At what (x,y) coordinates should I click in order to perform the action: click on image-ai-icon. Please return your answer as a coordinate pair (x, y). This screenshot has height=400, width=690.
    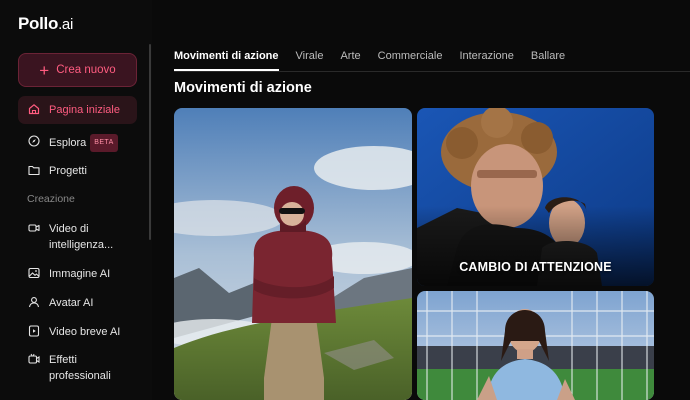
    Looking at the image, I should click on (34, 273).